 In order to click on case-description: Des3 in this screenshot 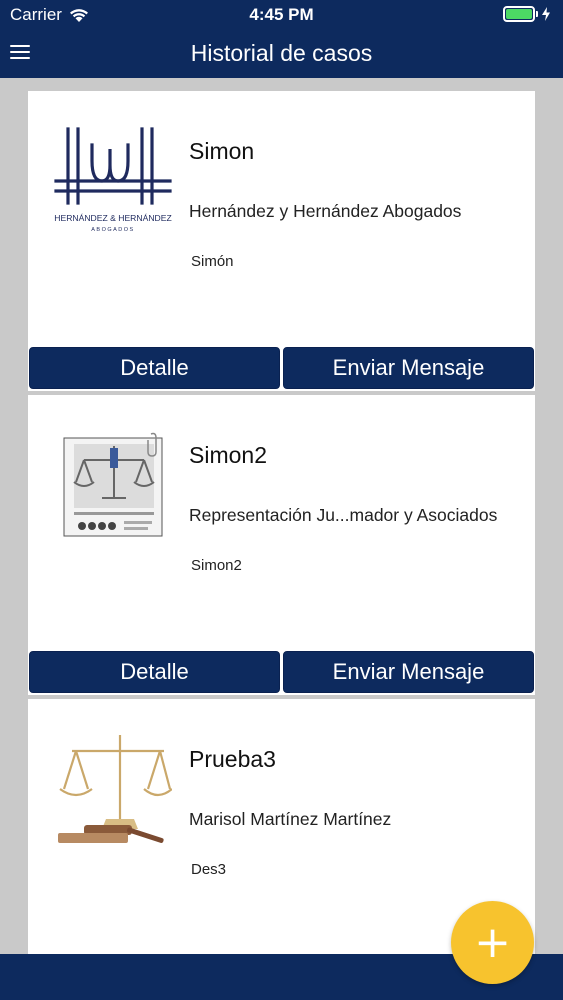, I will do `click(209, 869)`.